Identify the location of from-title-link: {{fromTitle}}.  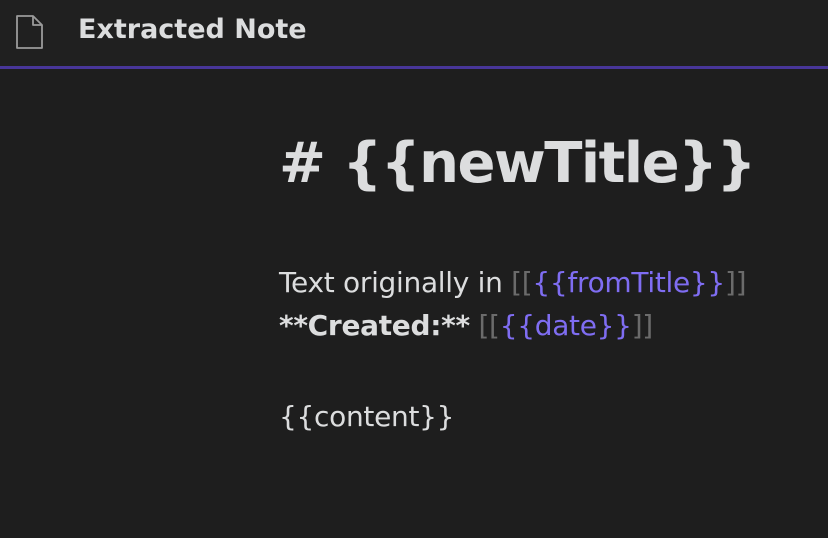
(628, 282).